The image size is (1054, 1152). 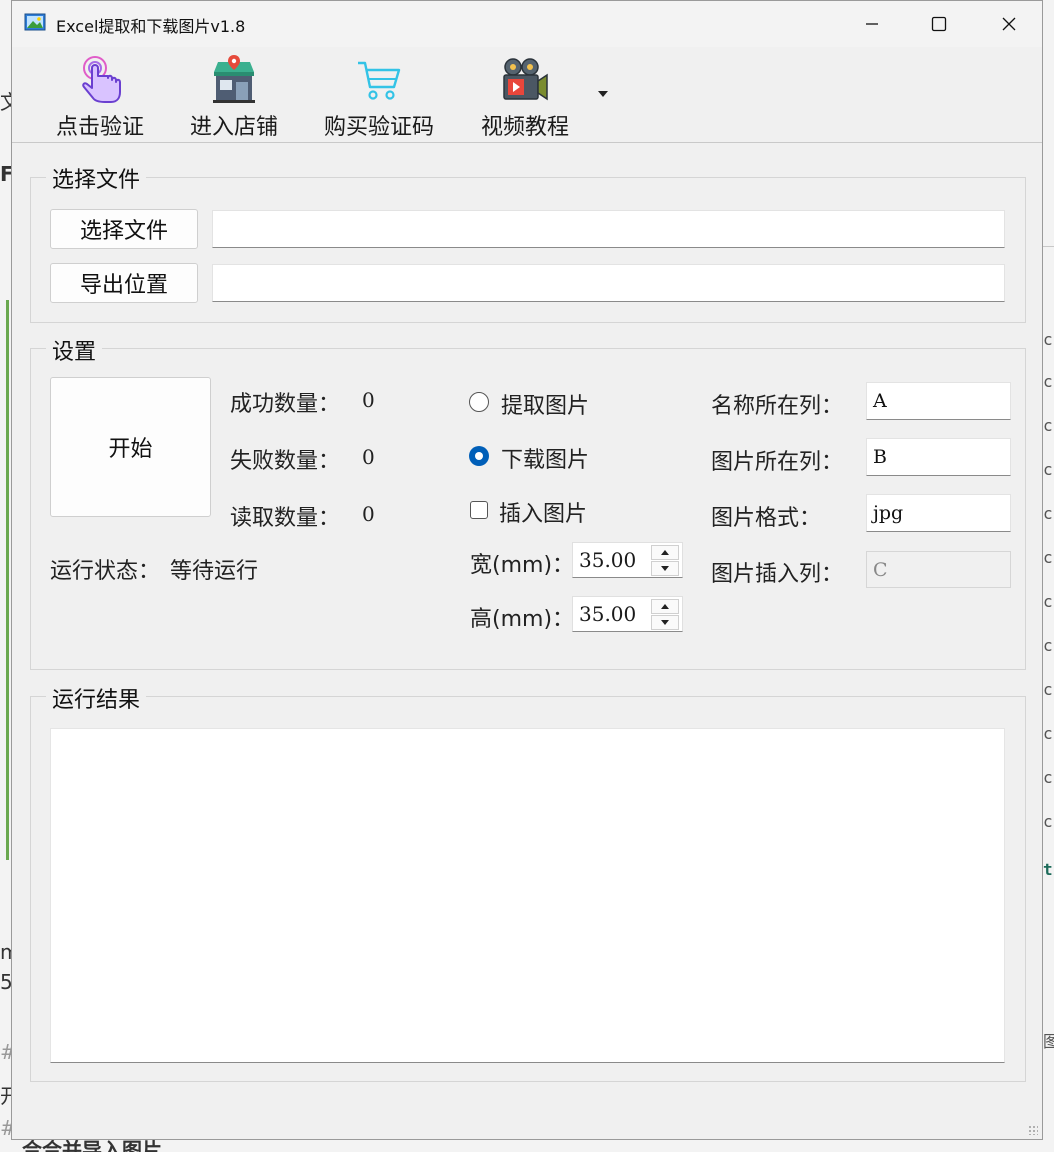 I want to click on background-green-bar, so click(x=7, y=580).